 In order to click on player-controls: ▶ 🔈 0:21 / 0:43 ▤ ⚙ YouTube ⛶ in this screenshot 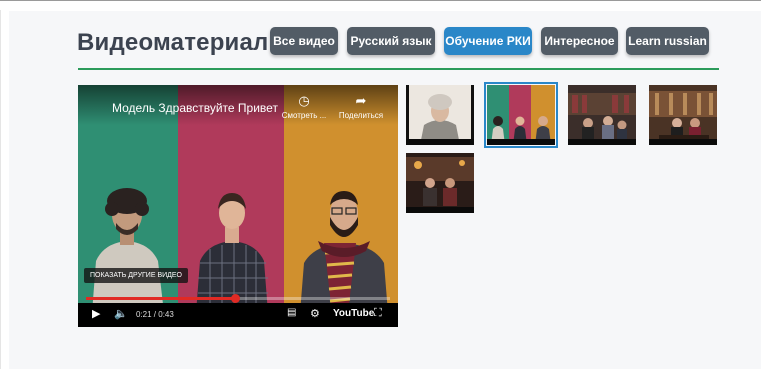, I will do `click(238, 315)`.